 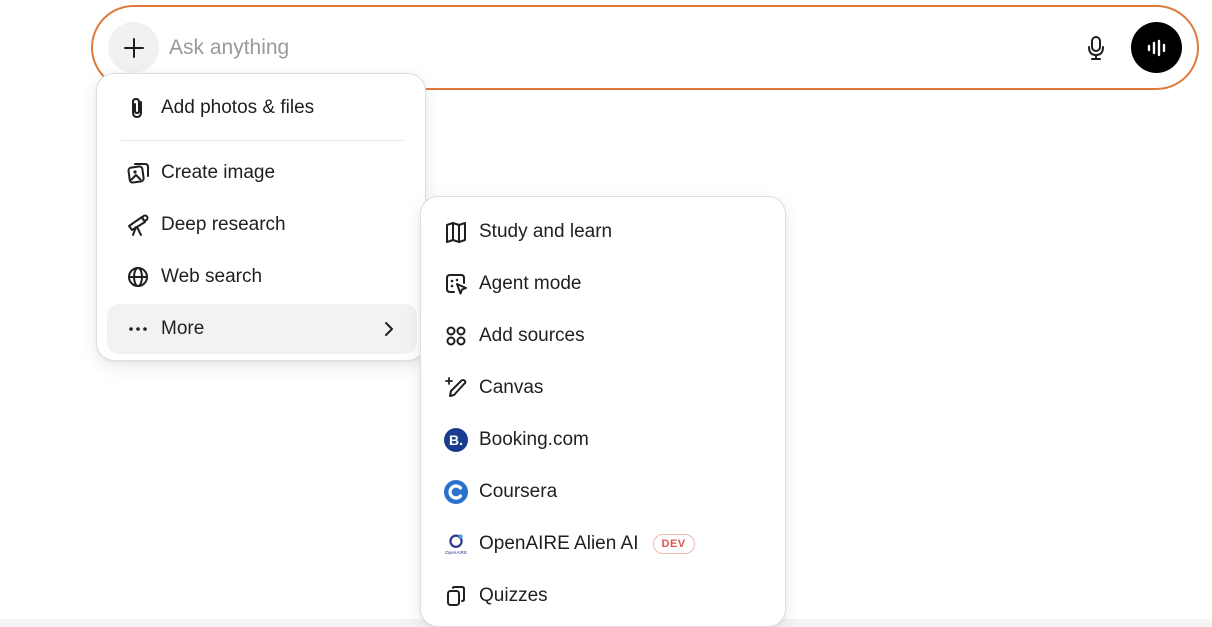 I want to click on menu-item-label: More, so click(x=183, y=328).